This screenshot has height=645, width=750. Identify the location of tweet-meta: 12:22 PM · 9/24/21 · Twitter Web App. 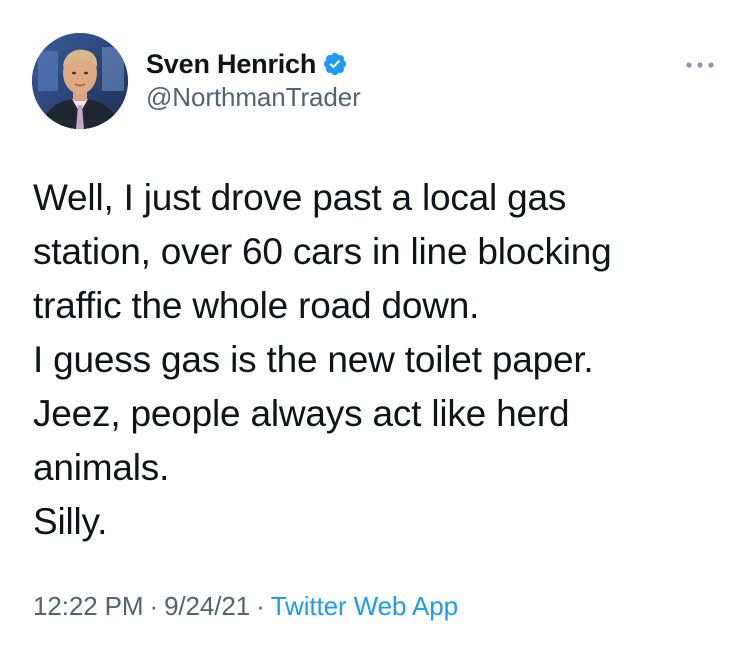
(245, 606).